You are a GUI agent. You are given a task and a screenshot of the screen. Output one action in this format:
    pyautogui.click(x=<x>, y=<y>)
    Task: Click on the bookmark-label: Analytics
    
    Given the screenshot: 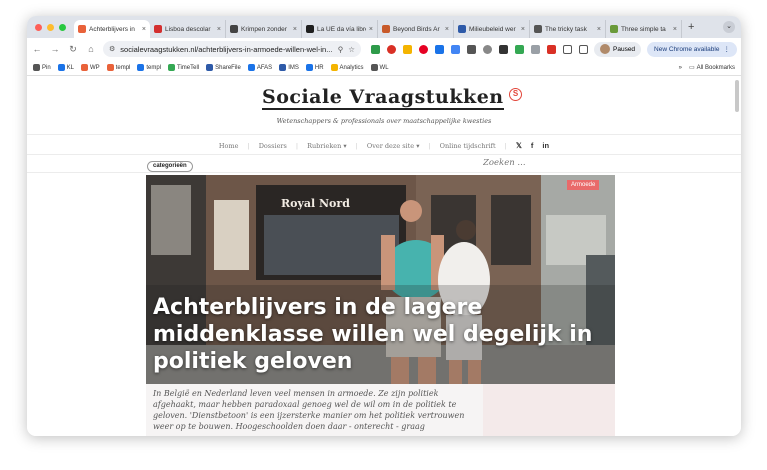 What is the action you would take?
    pyautogui.click(x=351, y=67)
    